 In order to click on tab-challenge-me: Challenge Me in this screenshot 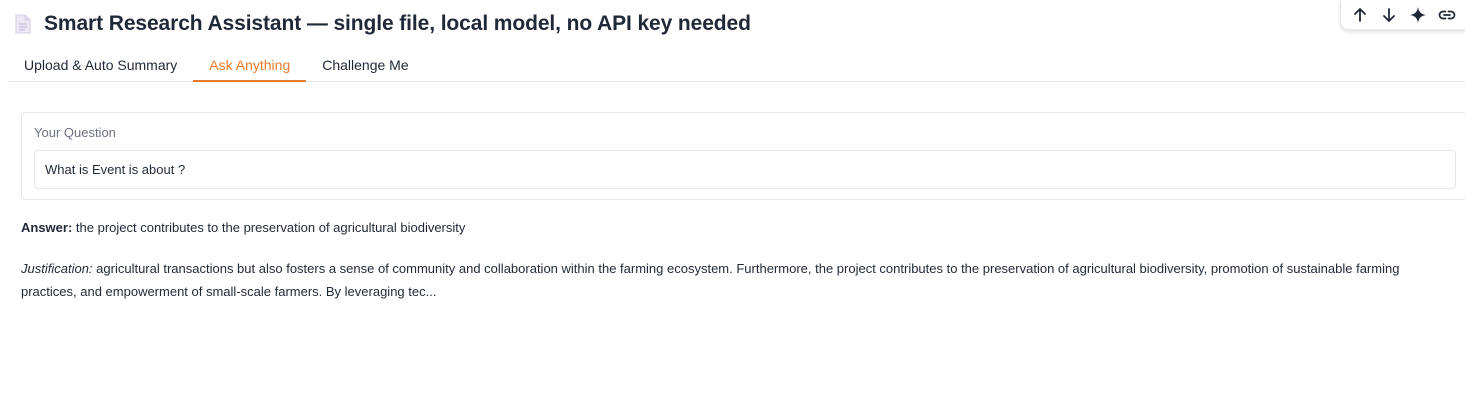, I will do `click(365, 69)`.